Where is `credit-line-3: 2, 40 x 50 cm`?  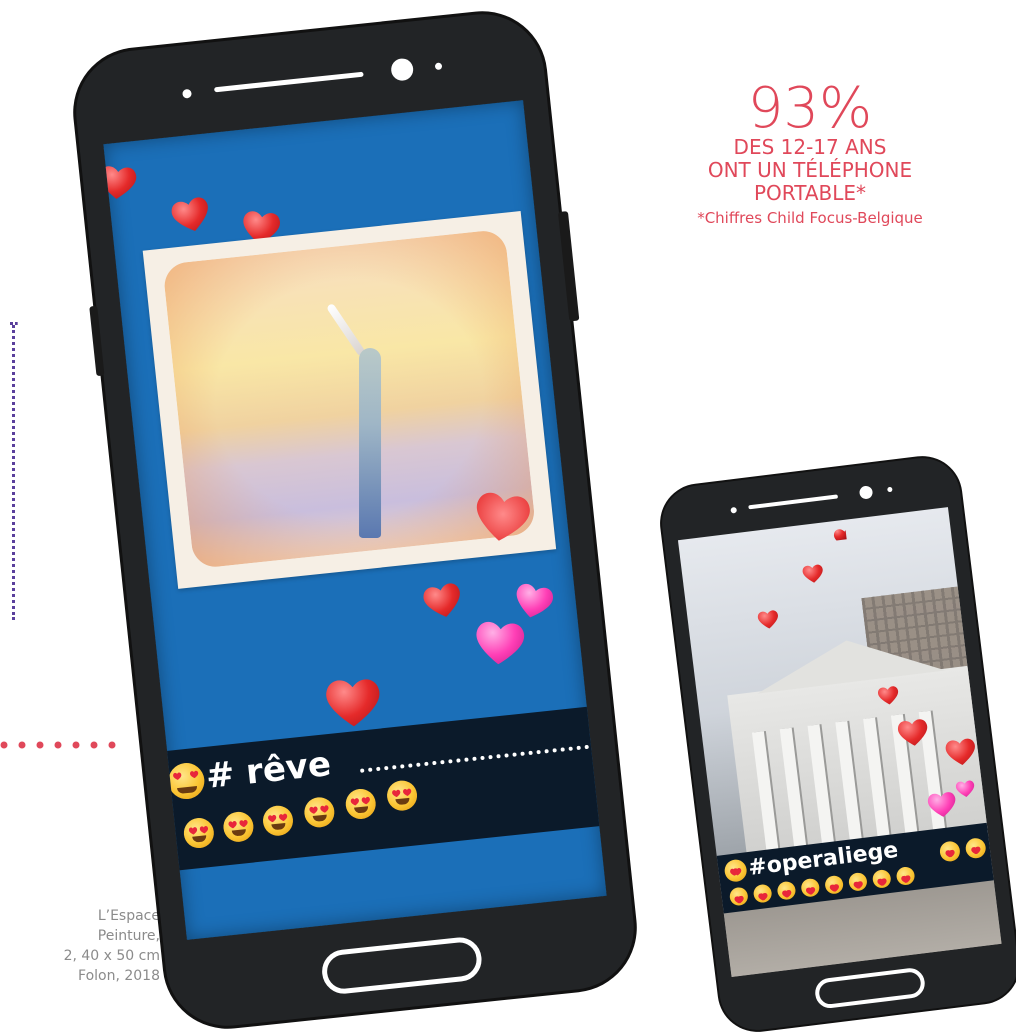
credit-line-3: 2, 40 x 50 cm is located at coordinates (111, 956).